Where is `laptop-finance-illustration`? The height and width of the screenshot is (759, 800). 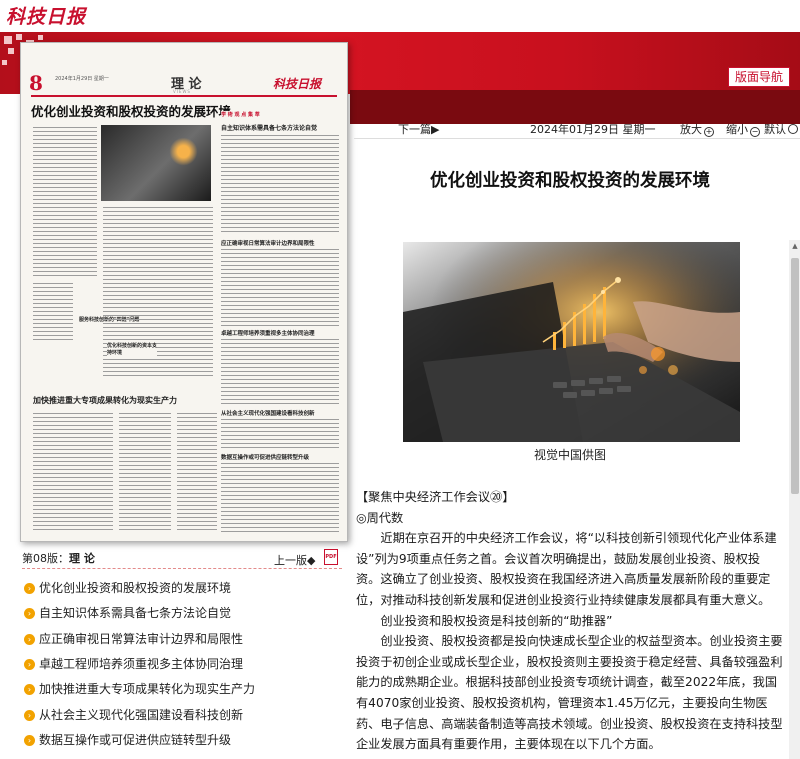
laptop-finance-illustration is located at coordinates (571, 342).